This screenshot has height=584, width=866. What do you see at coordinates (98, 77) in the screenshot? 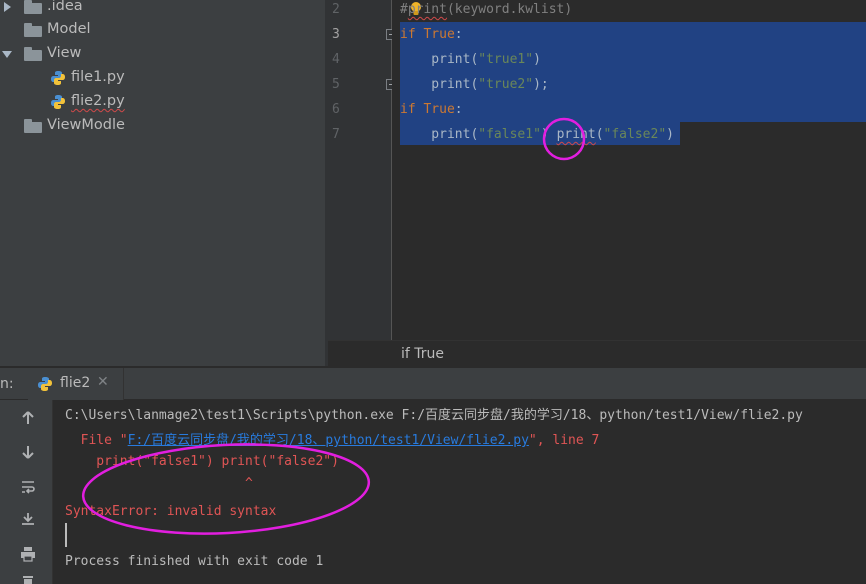
I see `tree-item-label: file1.py` at bounding box center [98, 77].